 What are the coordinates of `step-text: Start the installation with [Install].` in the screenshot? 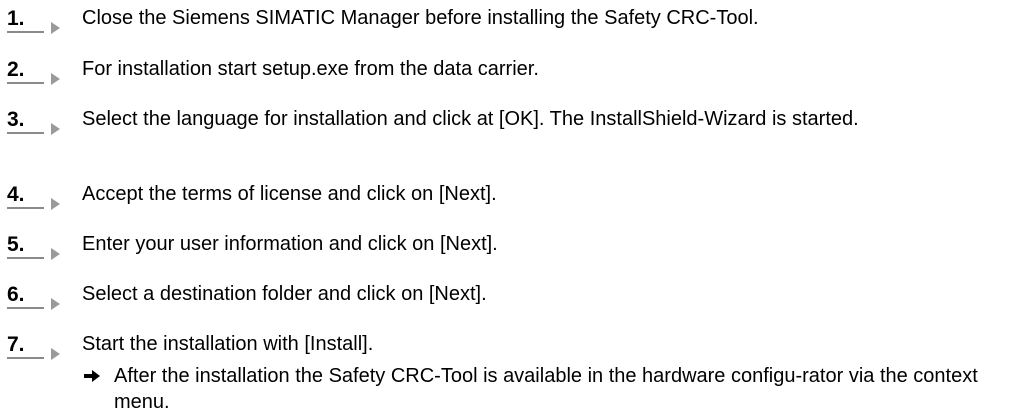 It's located at (228, 344).